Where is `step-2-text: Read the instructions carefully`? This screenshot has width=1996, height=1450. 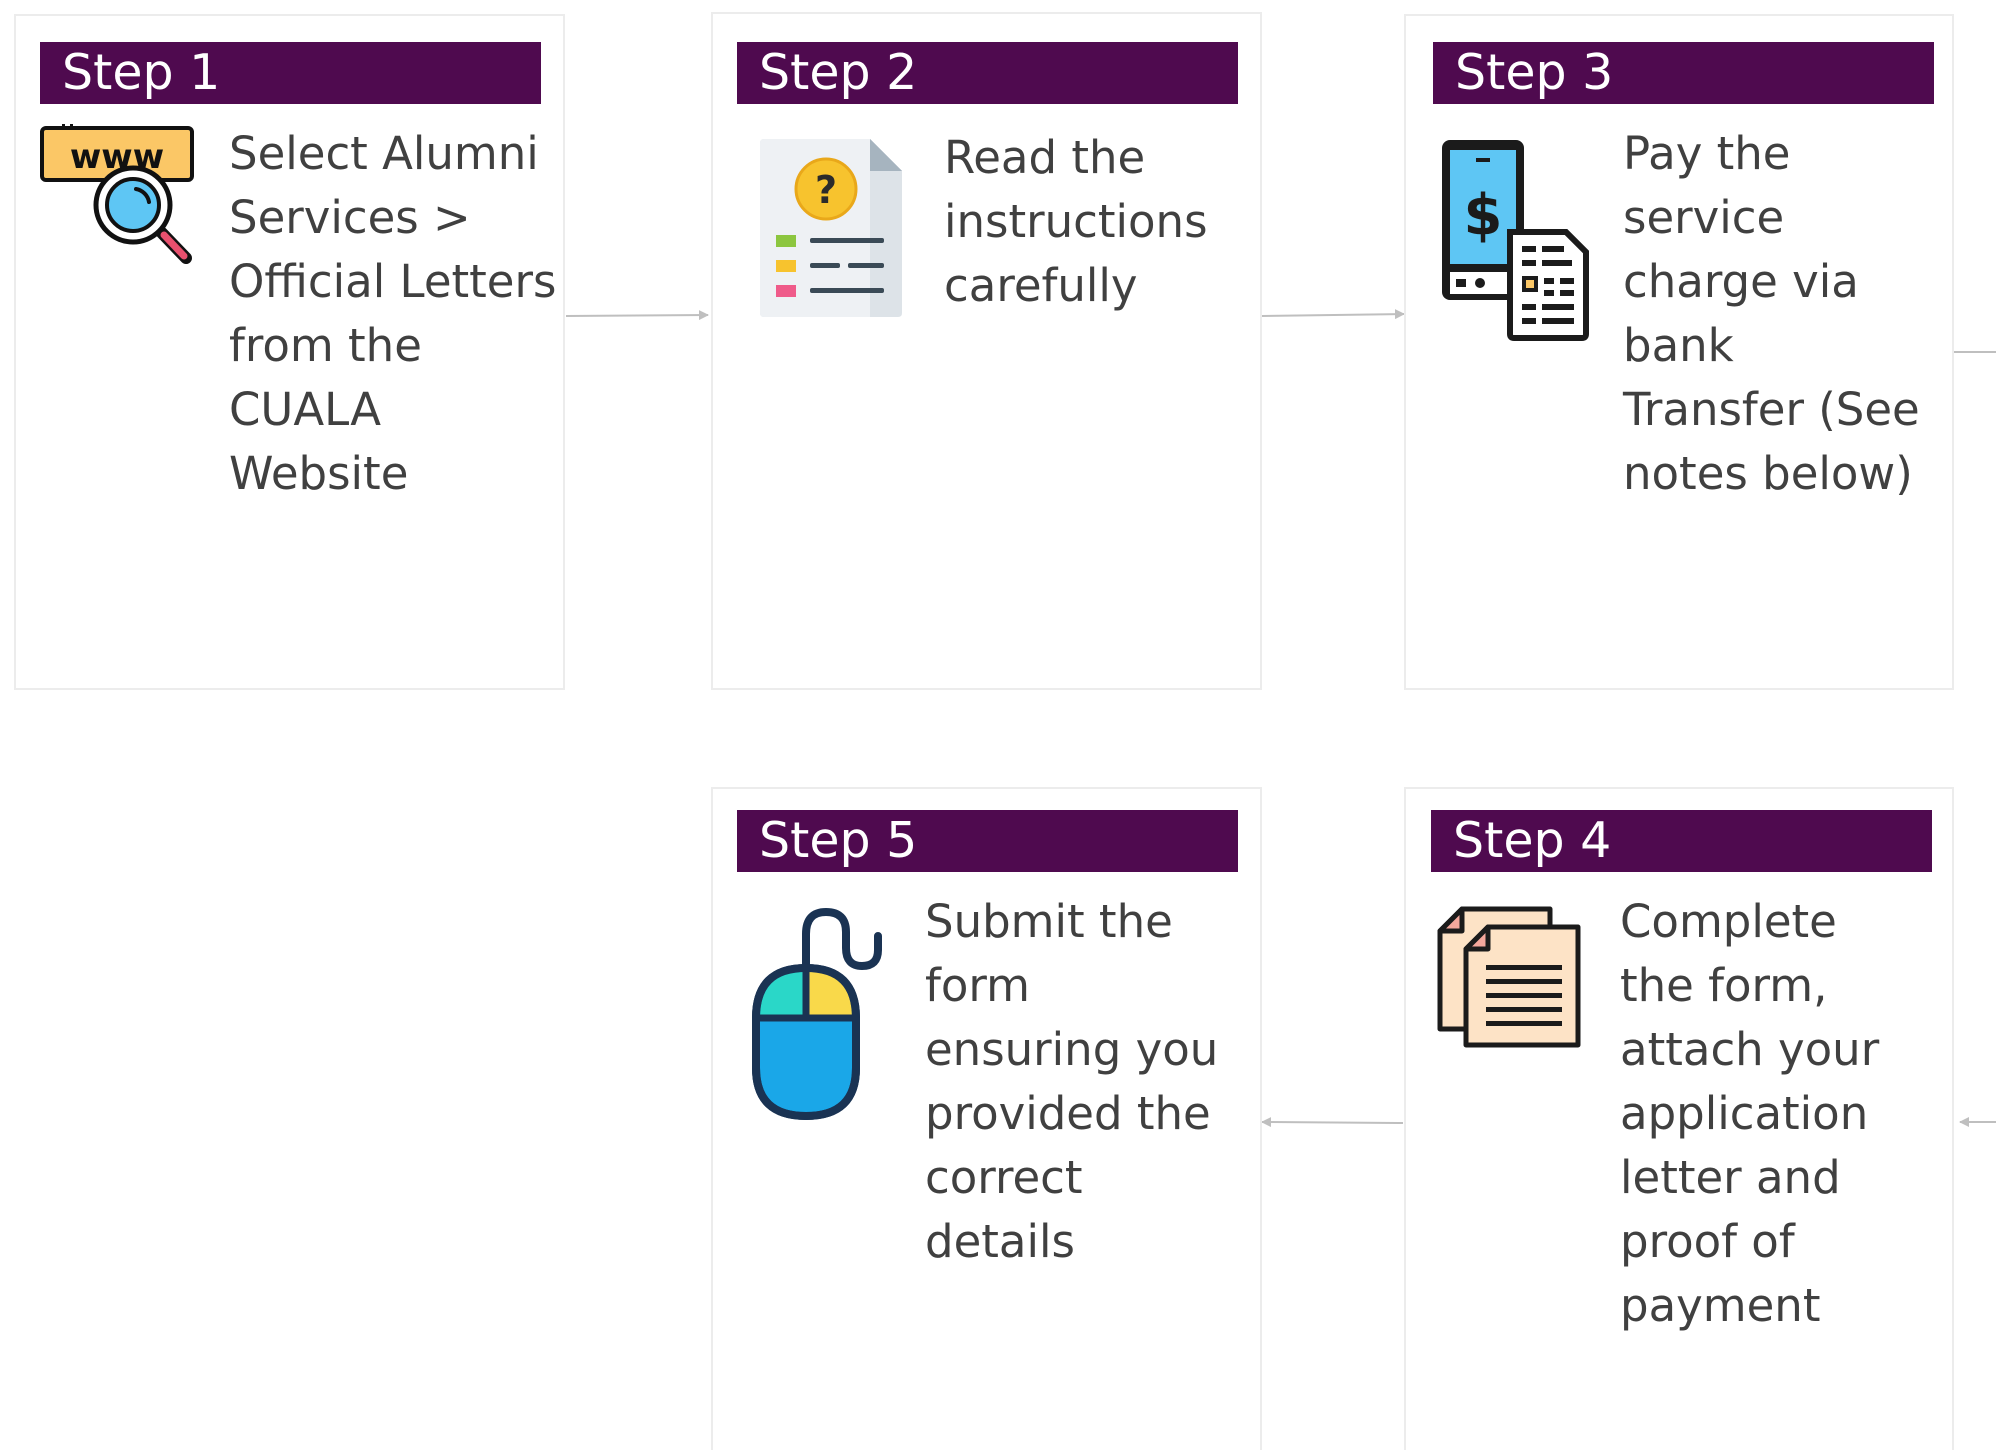 step-2-text: Read the instructions carefully is located at coordinates (1076, 221).